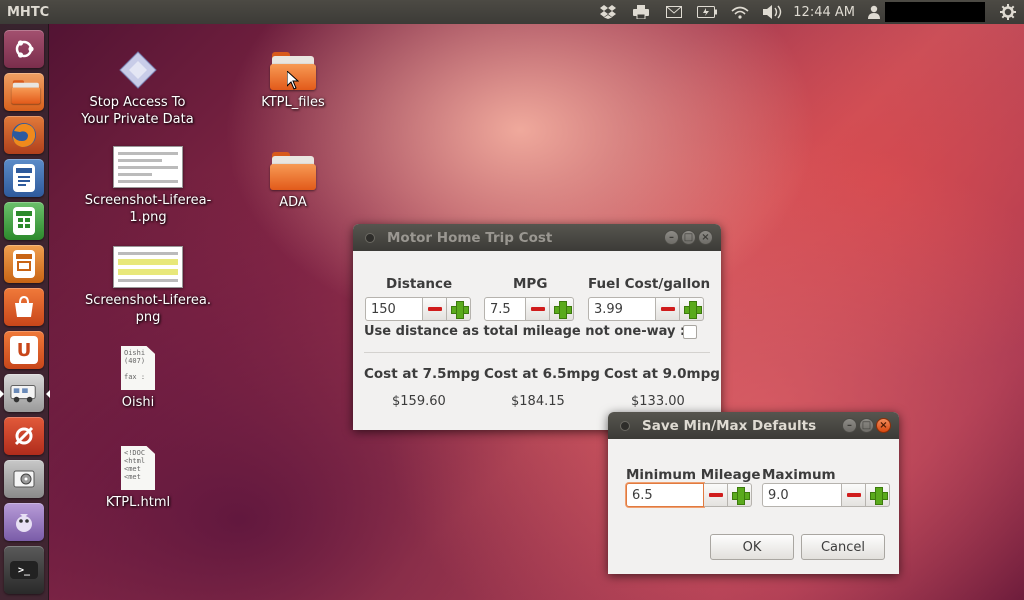 This screenshot has width=1024, height=600. Describe the element at coordinates (537, 352) in the screenshot. I see `separator` at that location.